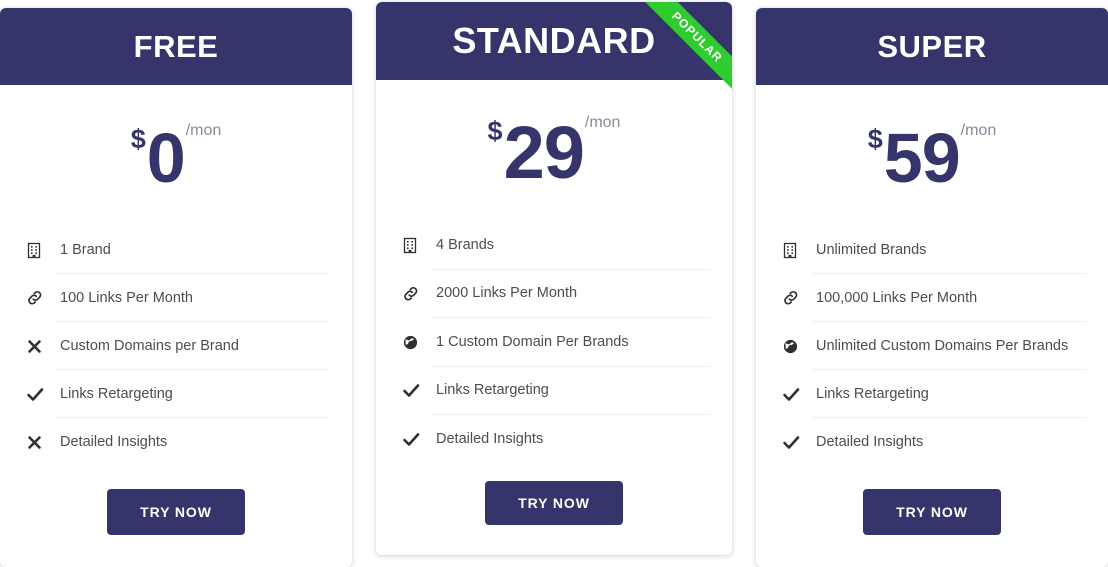  What do you see at coordinates (166, 158) in the screenshot?
I see `price-amount: 0` at bounding box center [166, 158].